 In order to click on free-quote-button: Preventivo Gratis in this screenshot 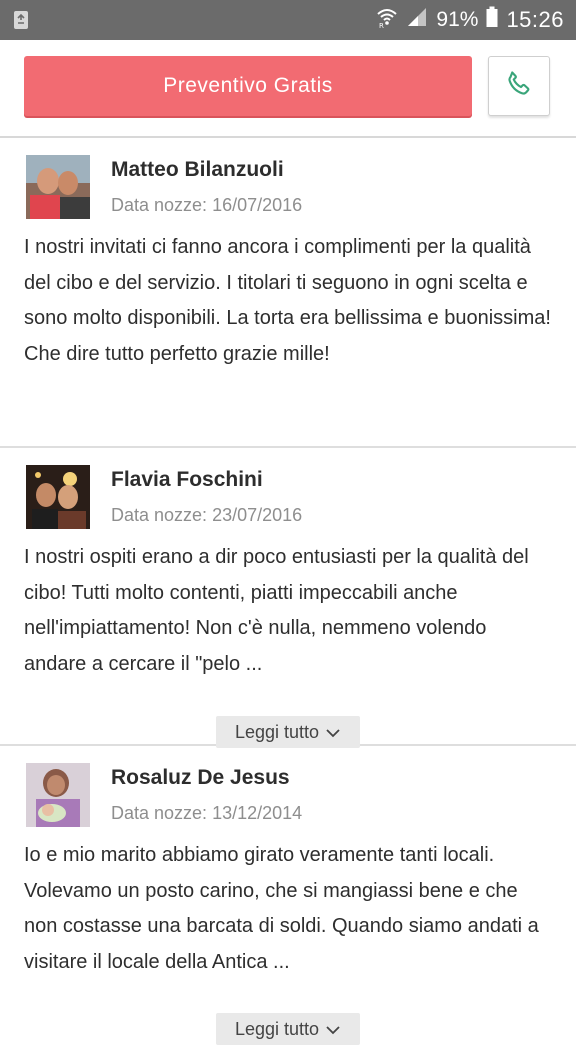, I will do `click(248, 86)`.